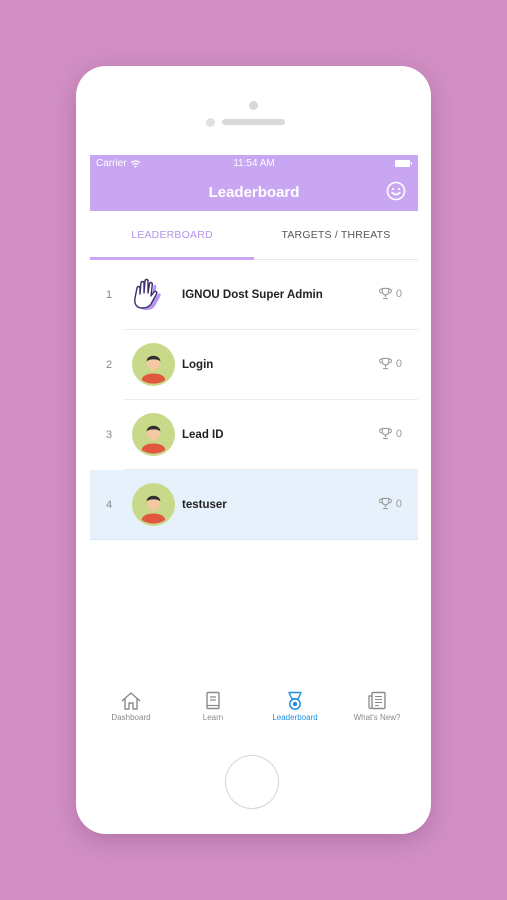  I want to click on nav-leaderboard: Leaderboard, so click(295, 706).